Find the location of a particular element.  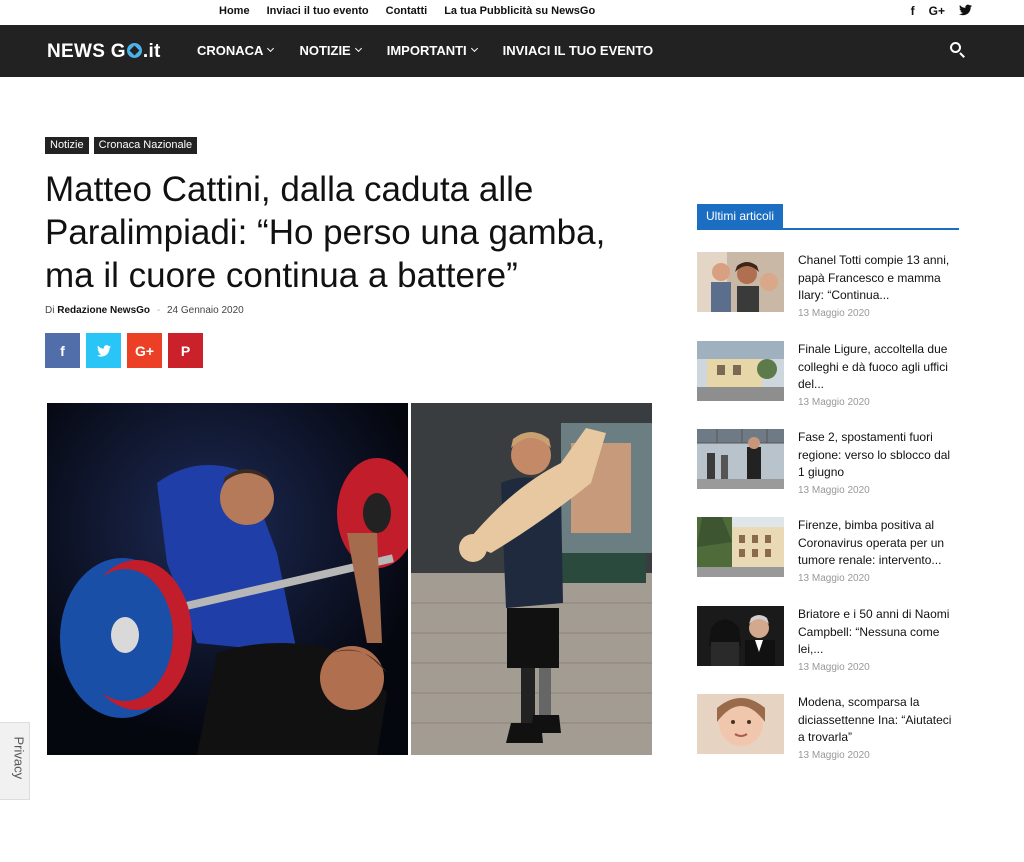

nav-item-importanti: IMPORTANTI is located at coordinates (432, 50).